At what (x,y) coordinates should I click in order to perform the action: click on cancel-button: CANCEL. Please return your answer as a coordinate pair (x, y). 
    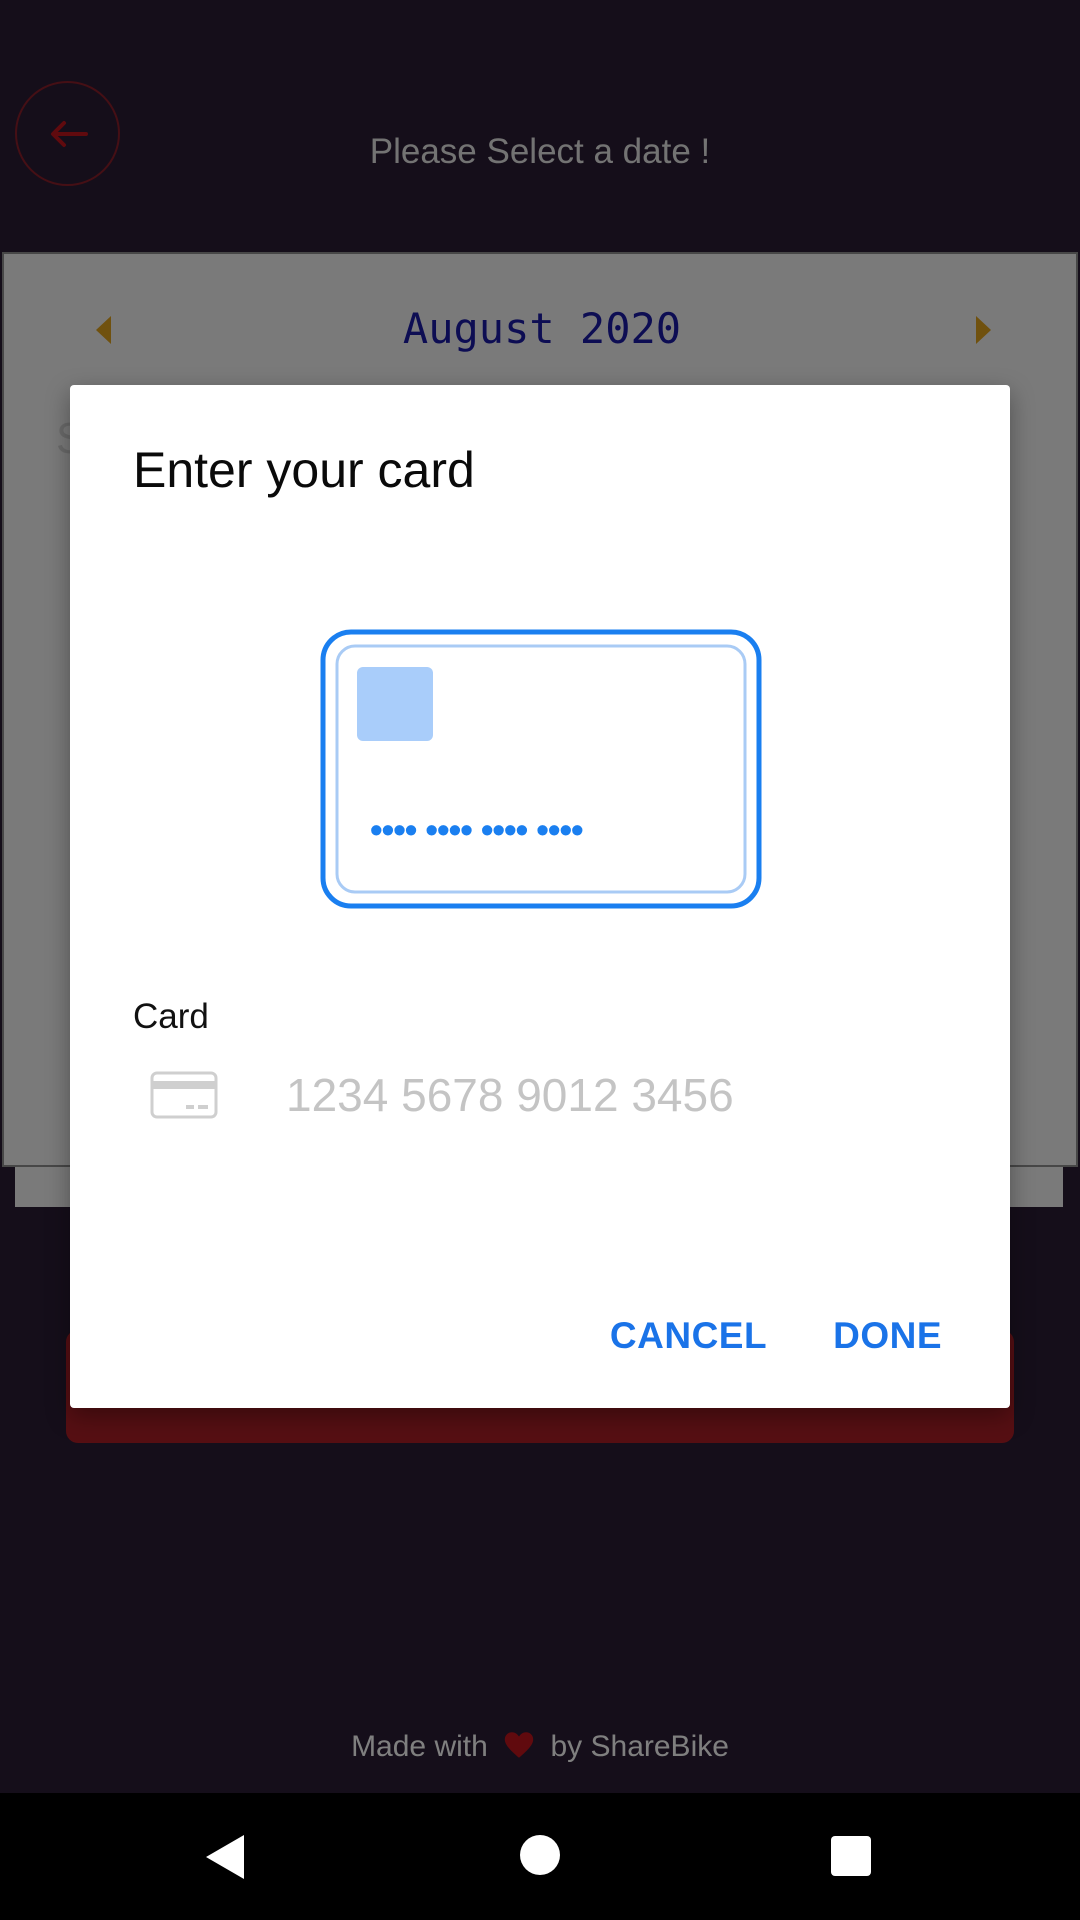
    Looking at the image, I should click on (688, 1336).